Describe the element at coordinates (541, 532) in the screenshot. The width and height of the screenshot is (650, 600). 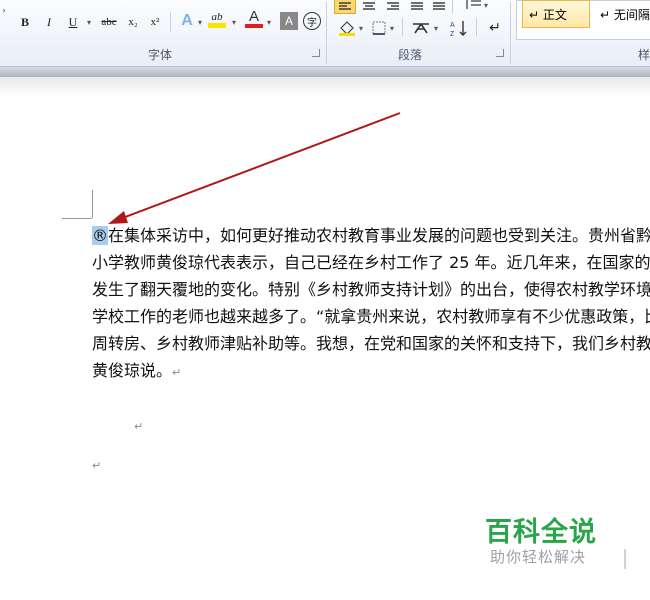
I see `watermark-title: 百科全说` at that location.